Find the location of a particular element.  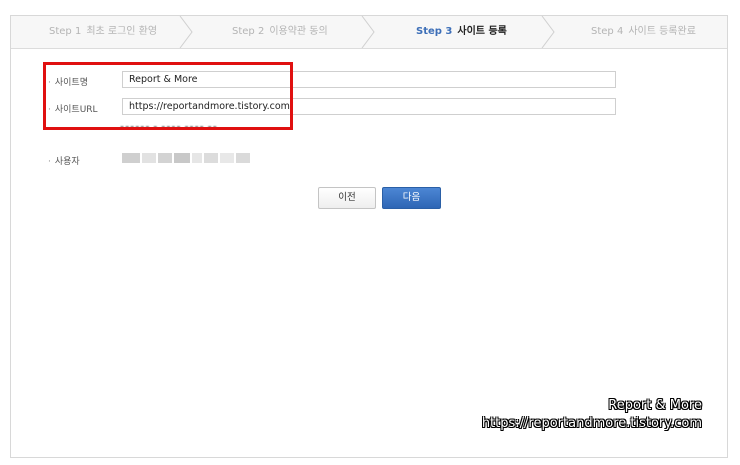

step-4: Step 4 사이트 등록완료 is located at coordinates (643, 32).